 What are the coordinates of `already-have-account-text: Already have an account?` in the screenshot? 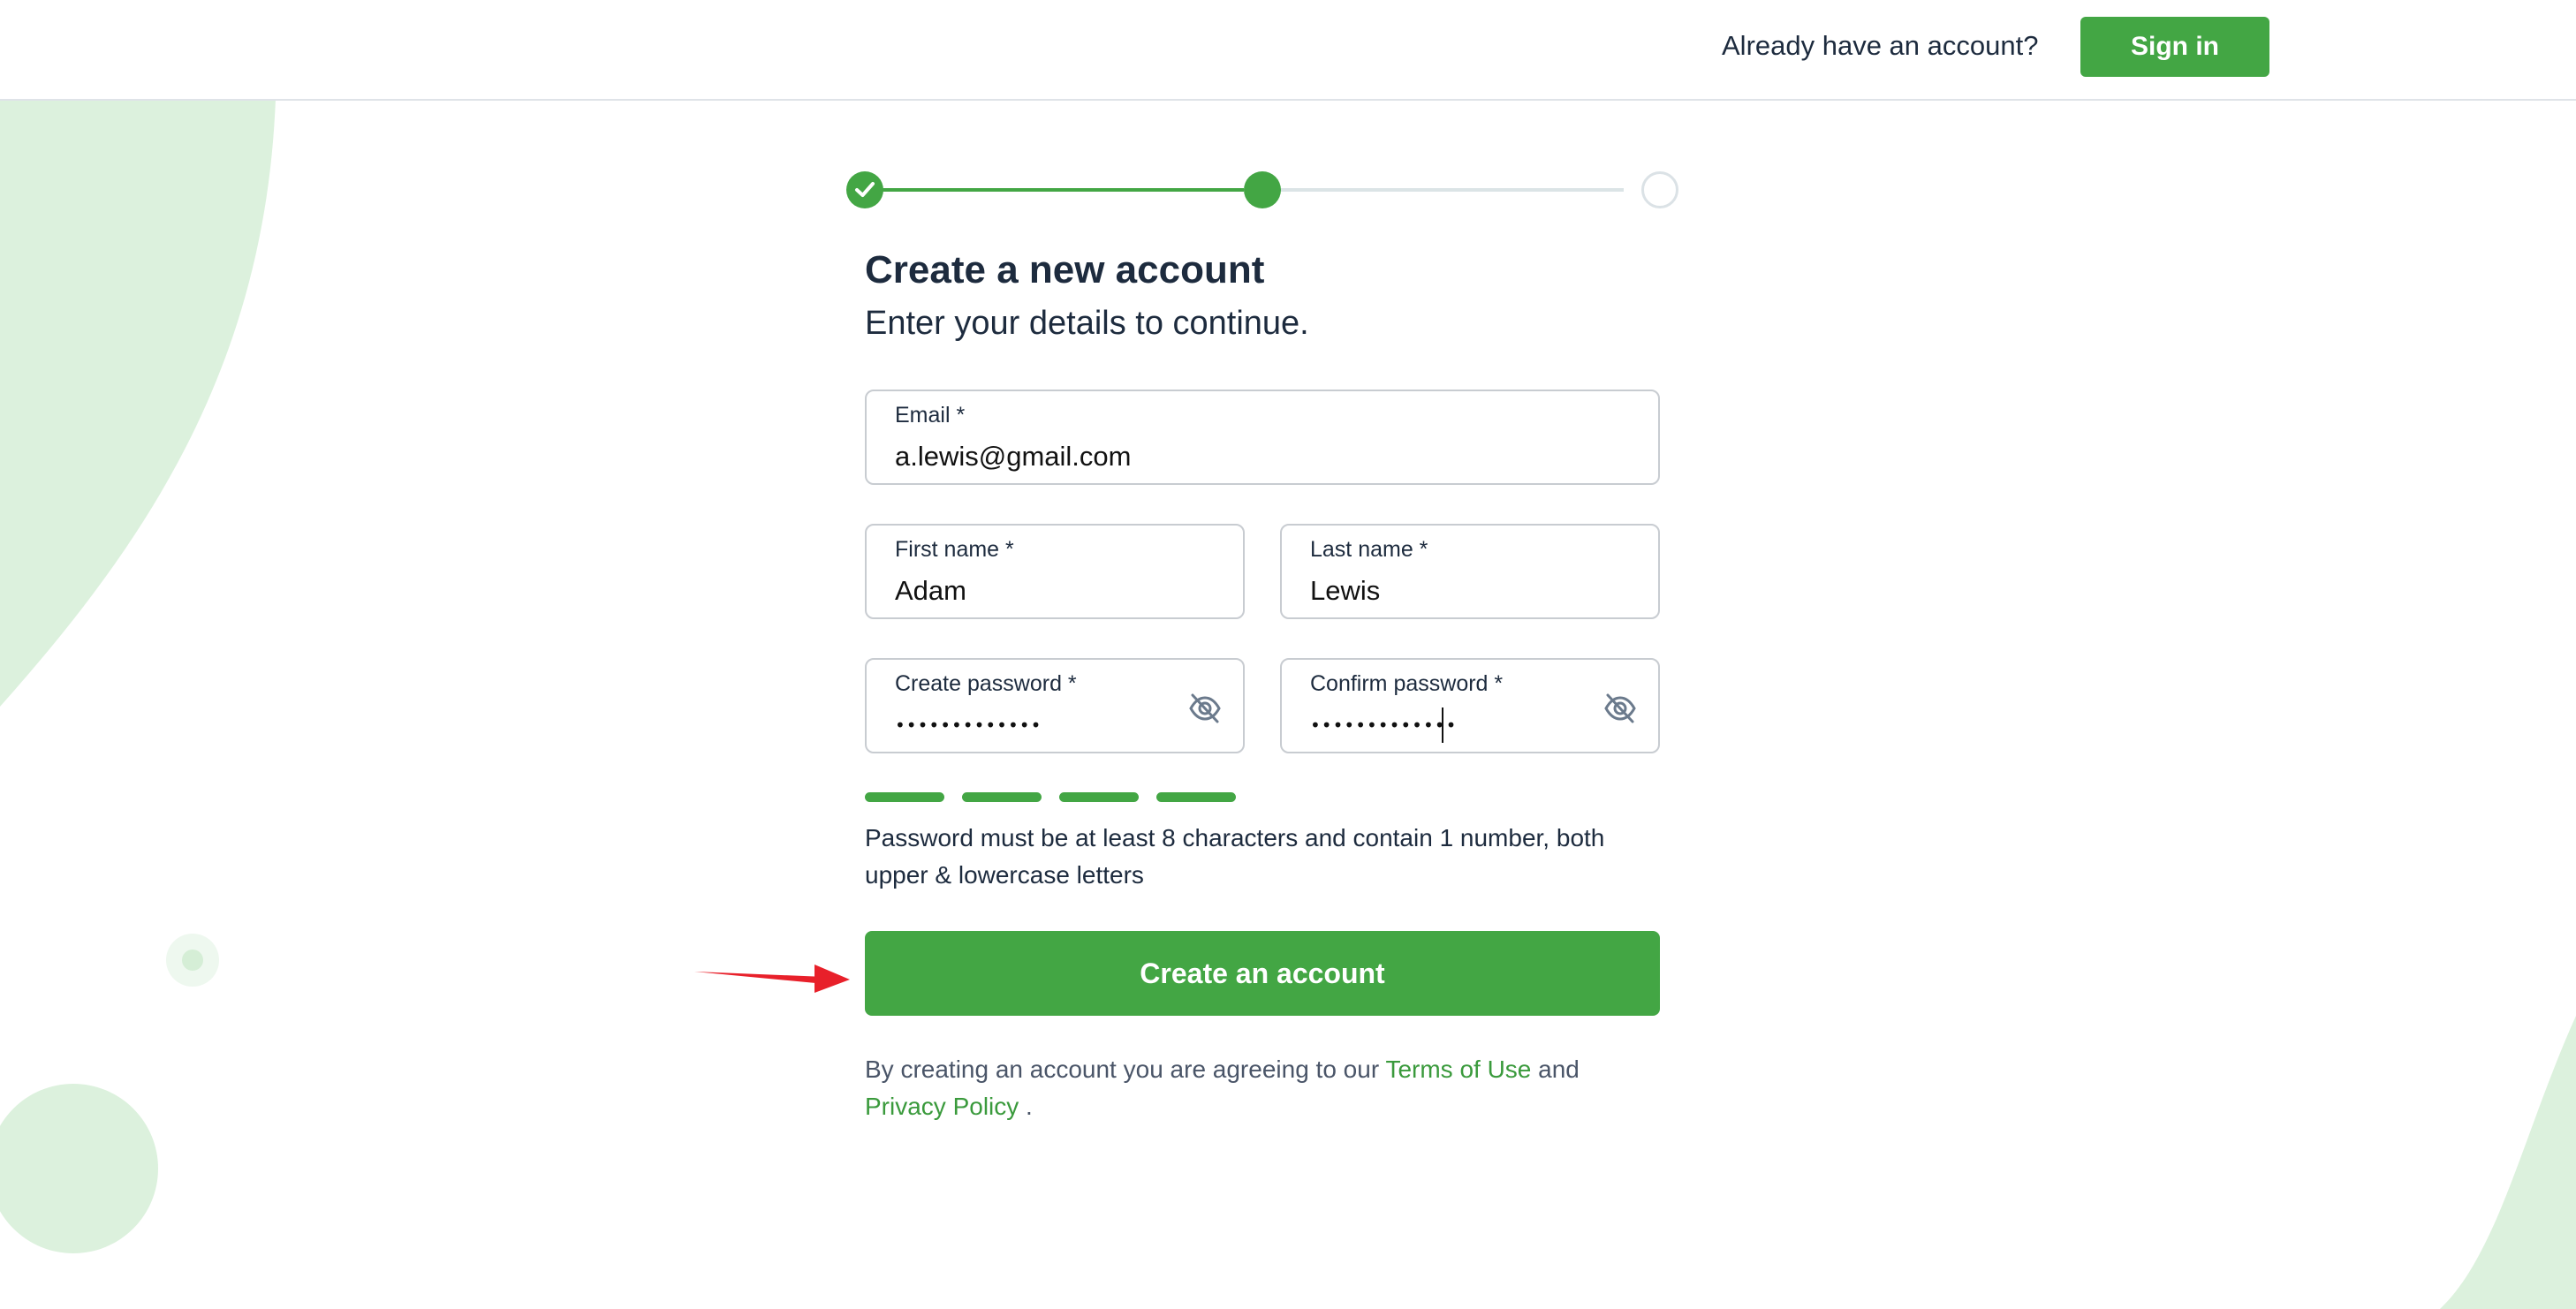 It's located at (1880, 45).